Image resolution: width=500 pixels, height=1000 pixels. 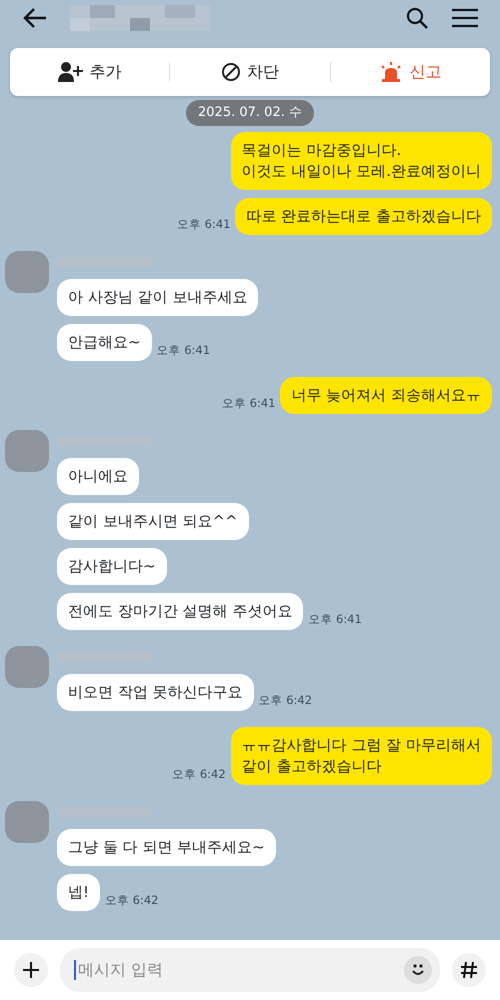 I want to click on message-bubble: 안급해요~, so click(x=104, y=342).